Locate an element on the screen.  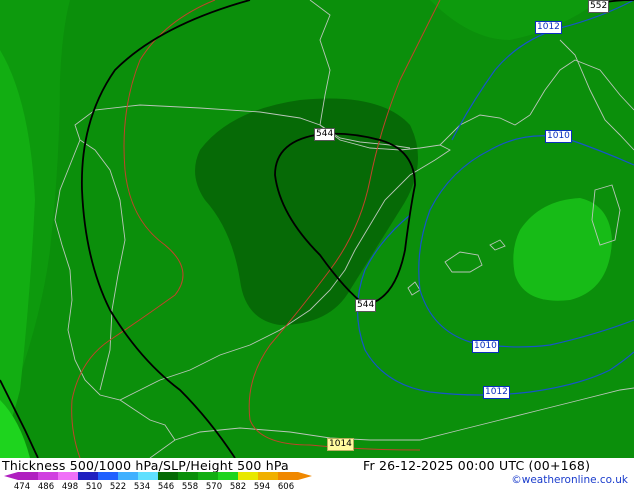
legend-tick-label: 486 is located at coordinates (46, 486).